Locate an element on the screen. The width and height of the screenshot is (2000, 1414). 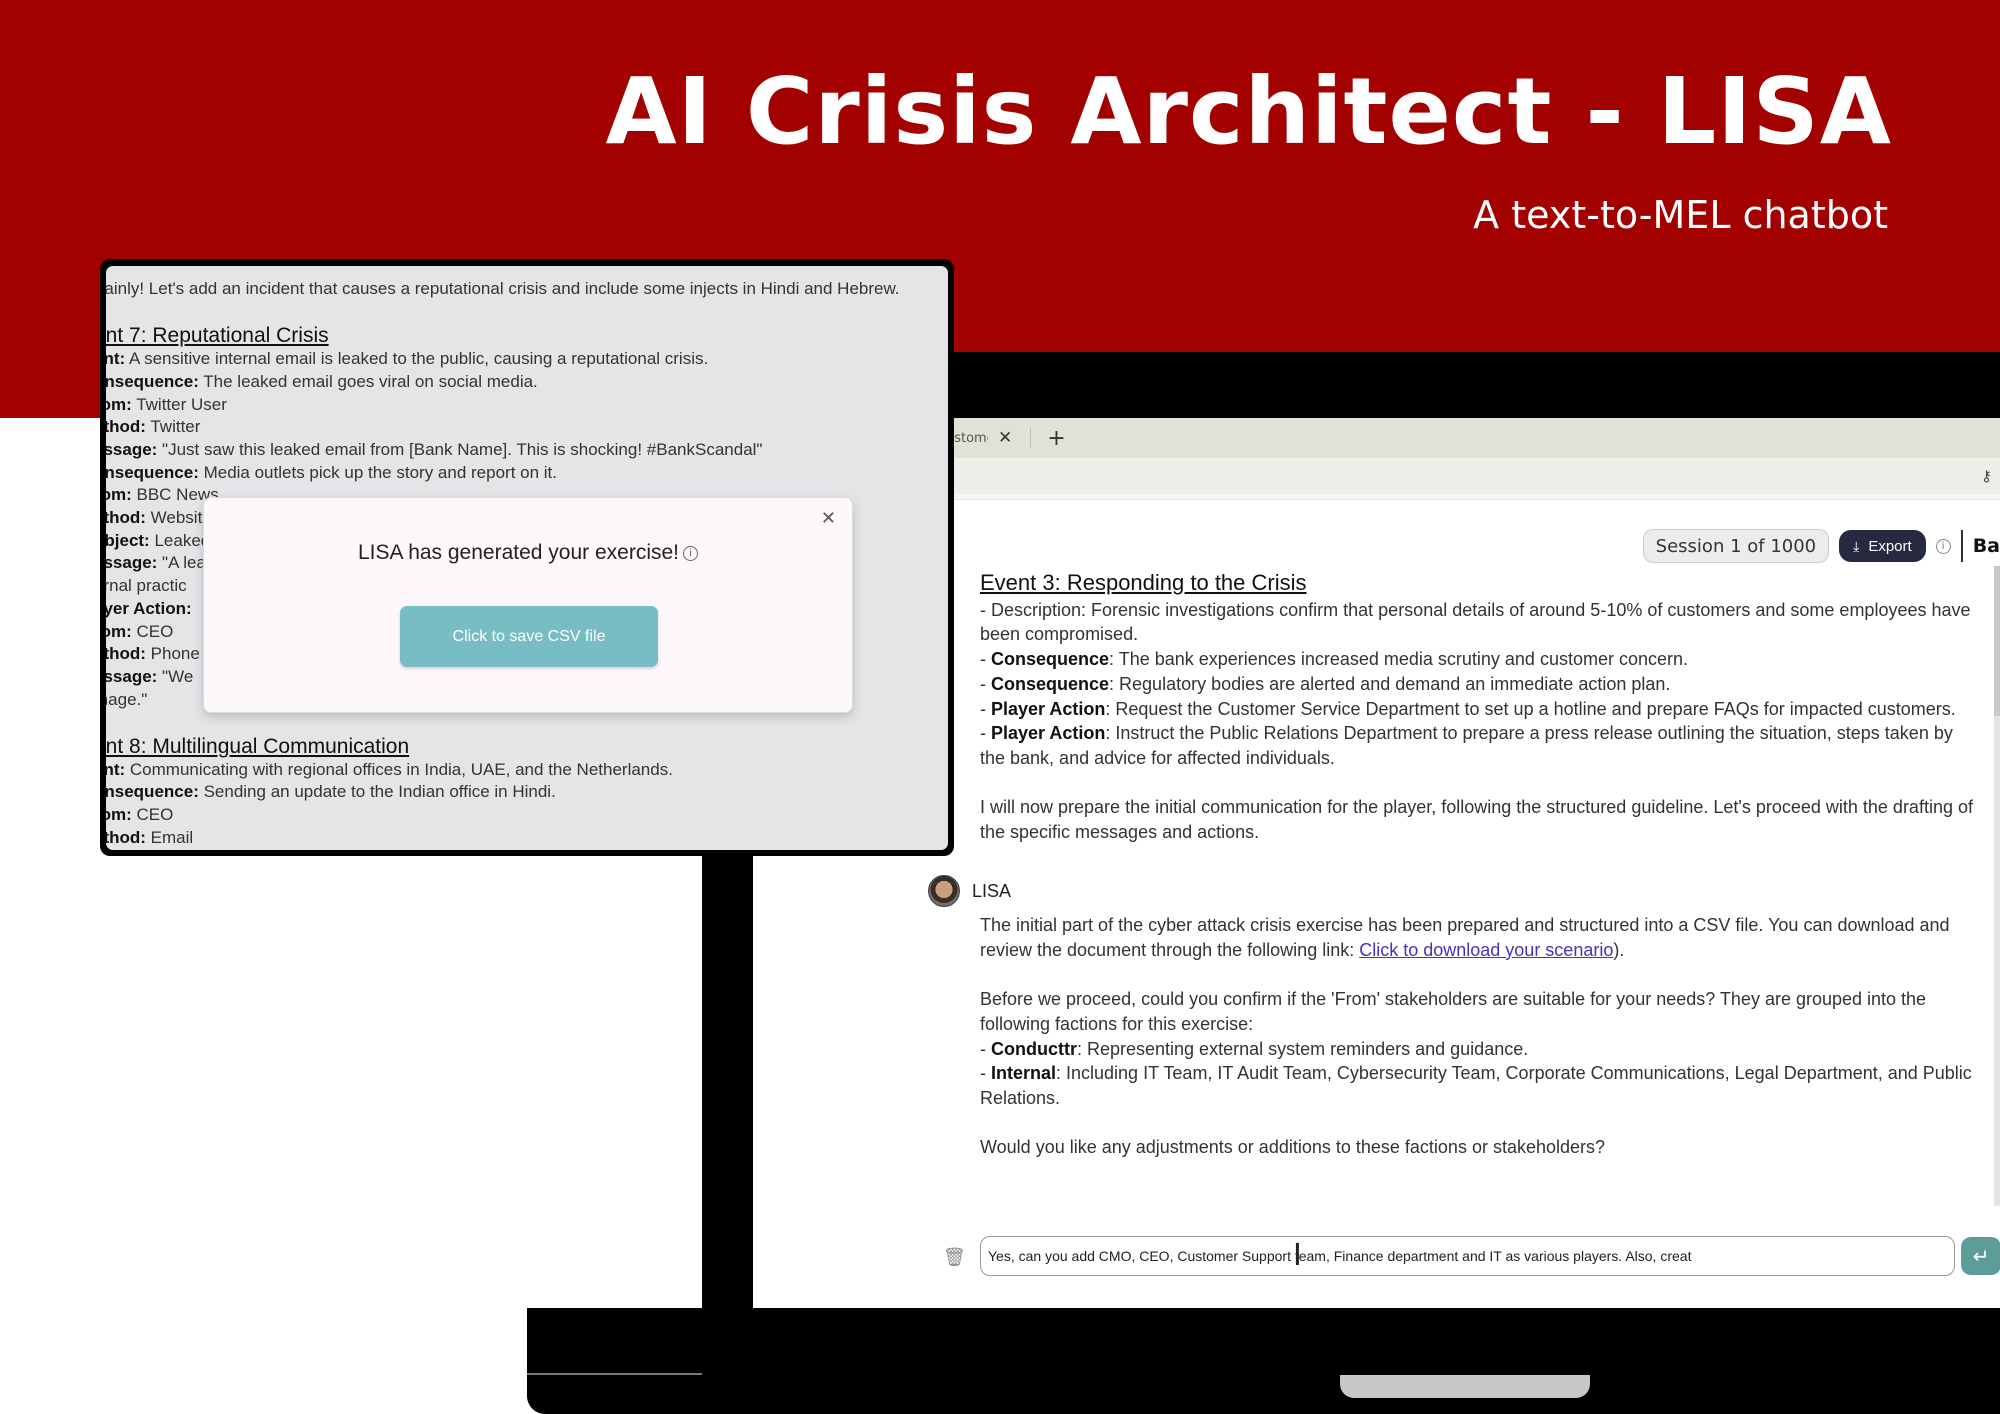
download-icon: ⤓ is located at coordinates (1856, 545).